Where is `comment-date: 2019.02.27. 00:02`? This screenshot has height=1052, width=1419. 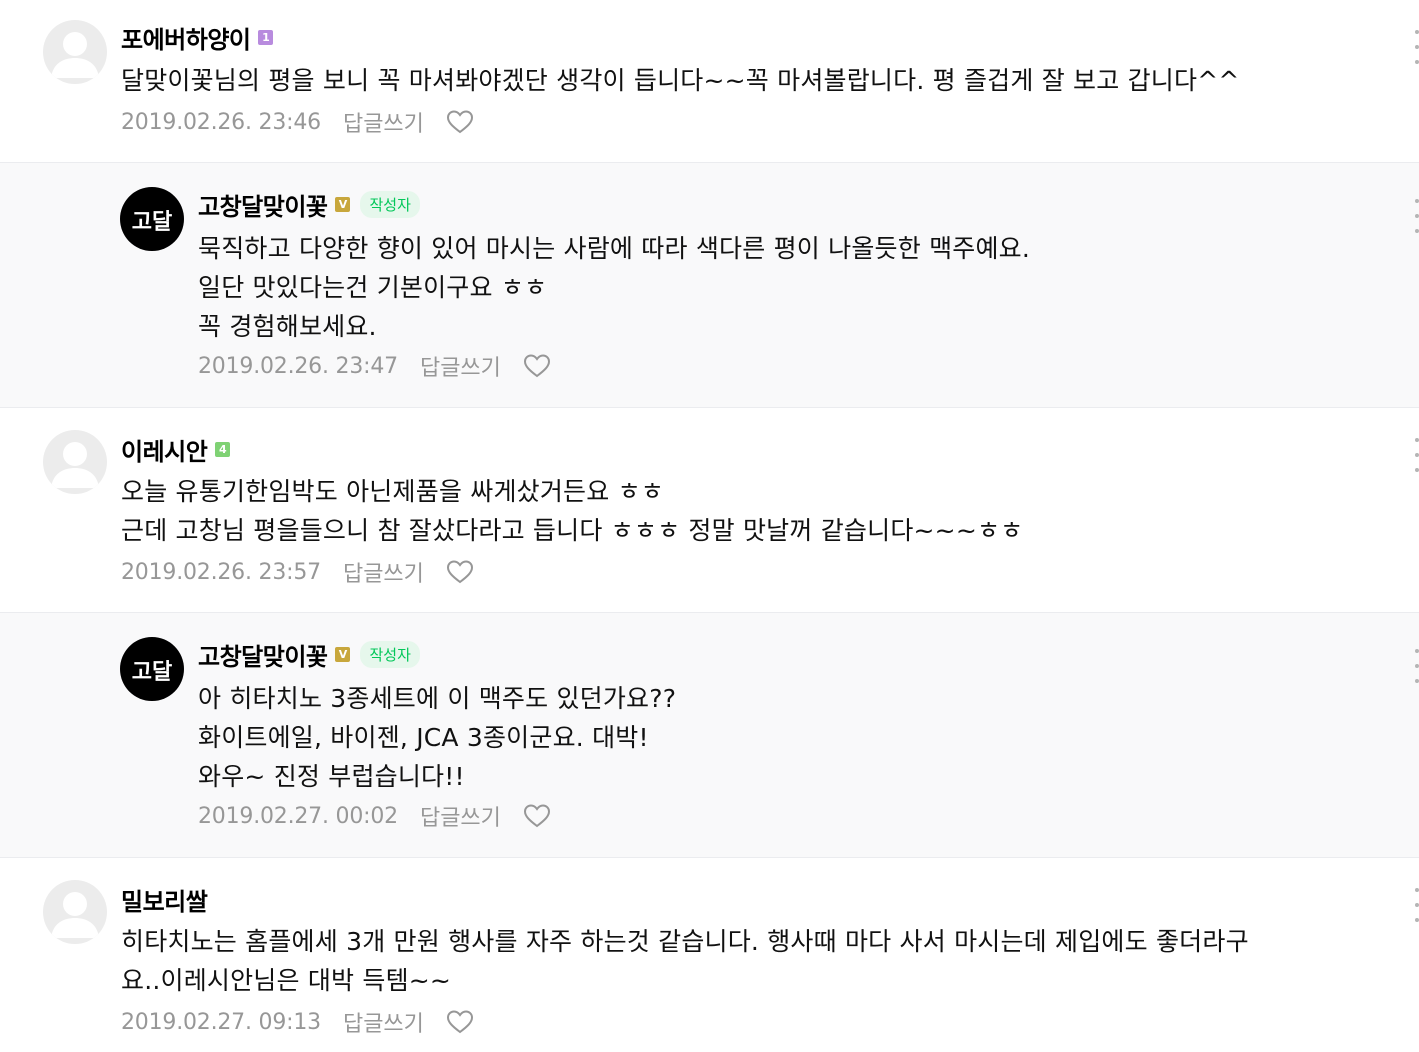
comment-date: 2019.02.27. 00:02 is located at coordinates (298, 816).